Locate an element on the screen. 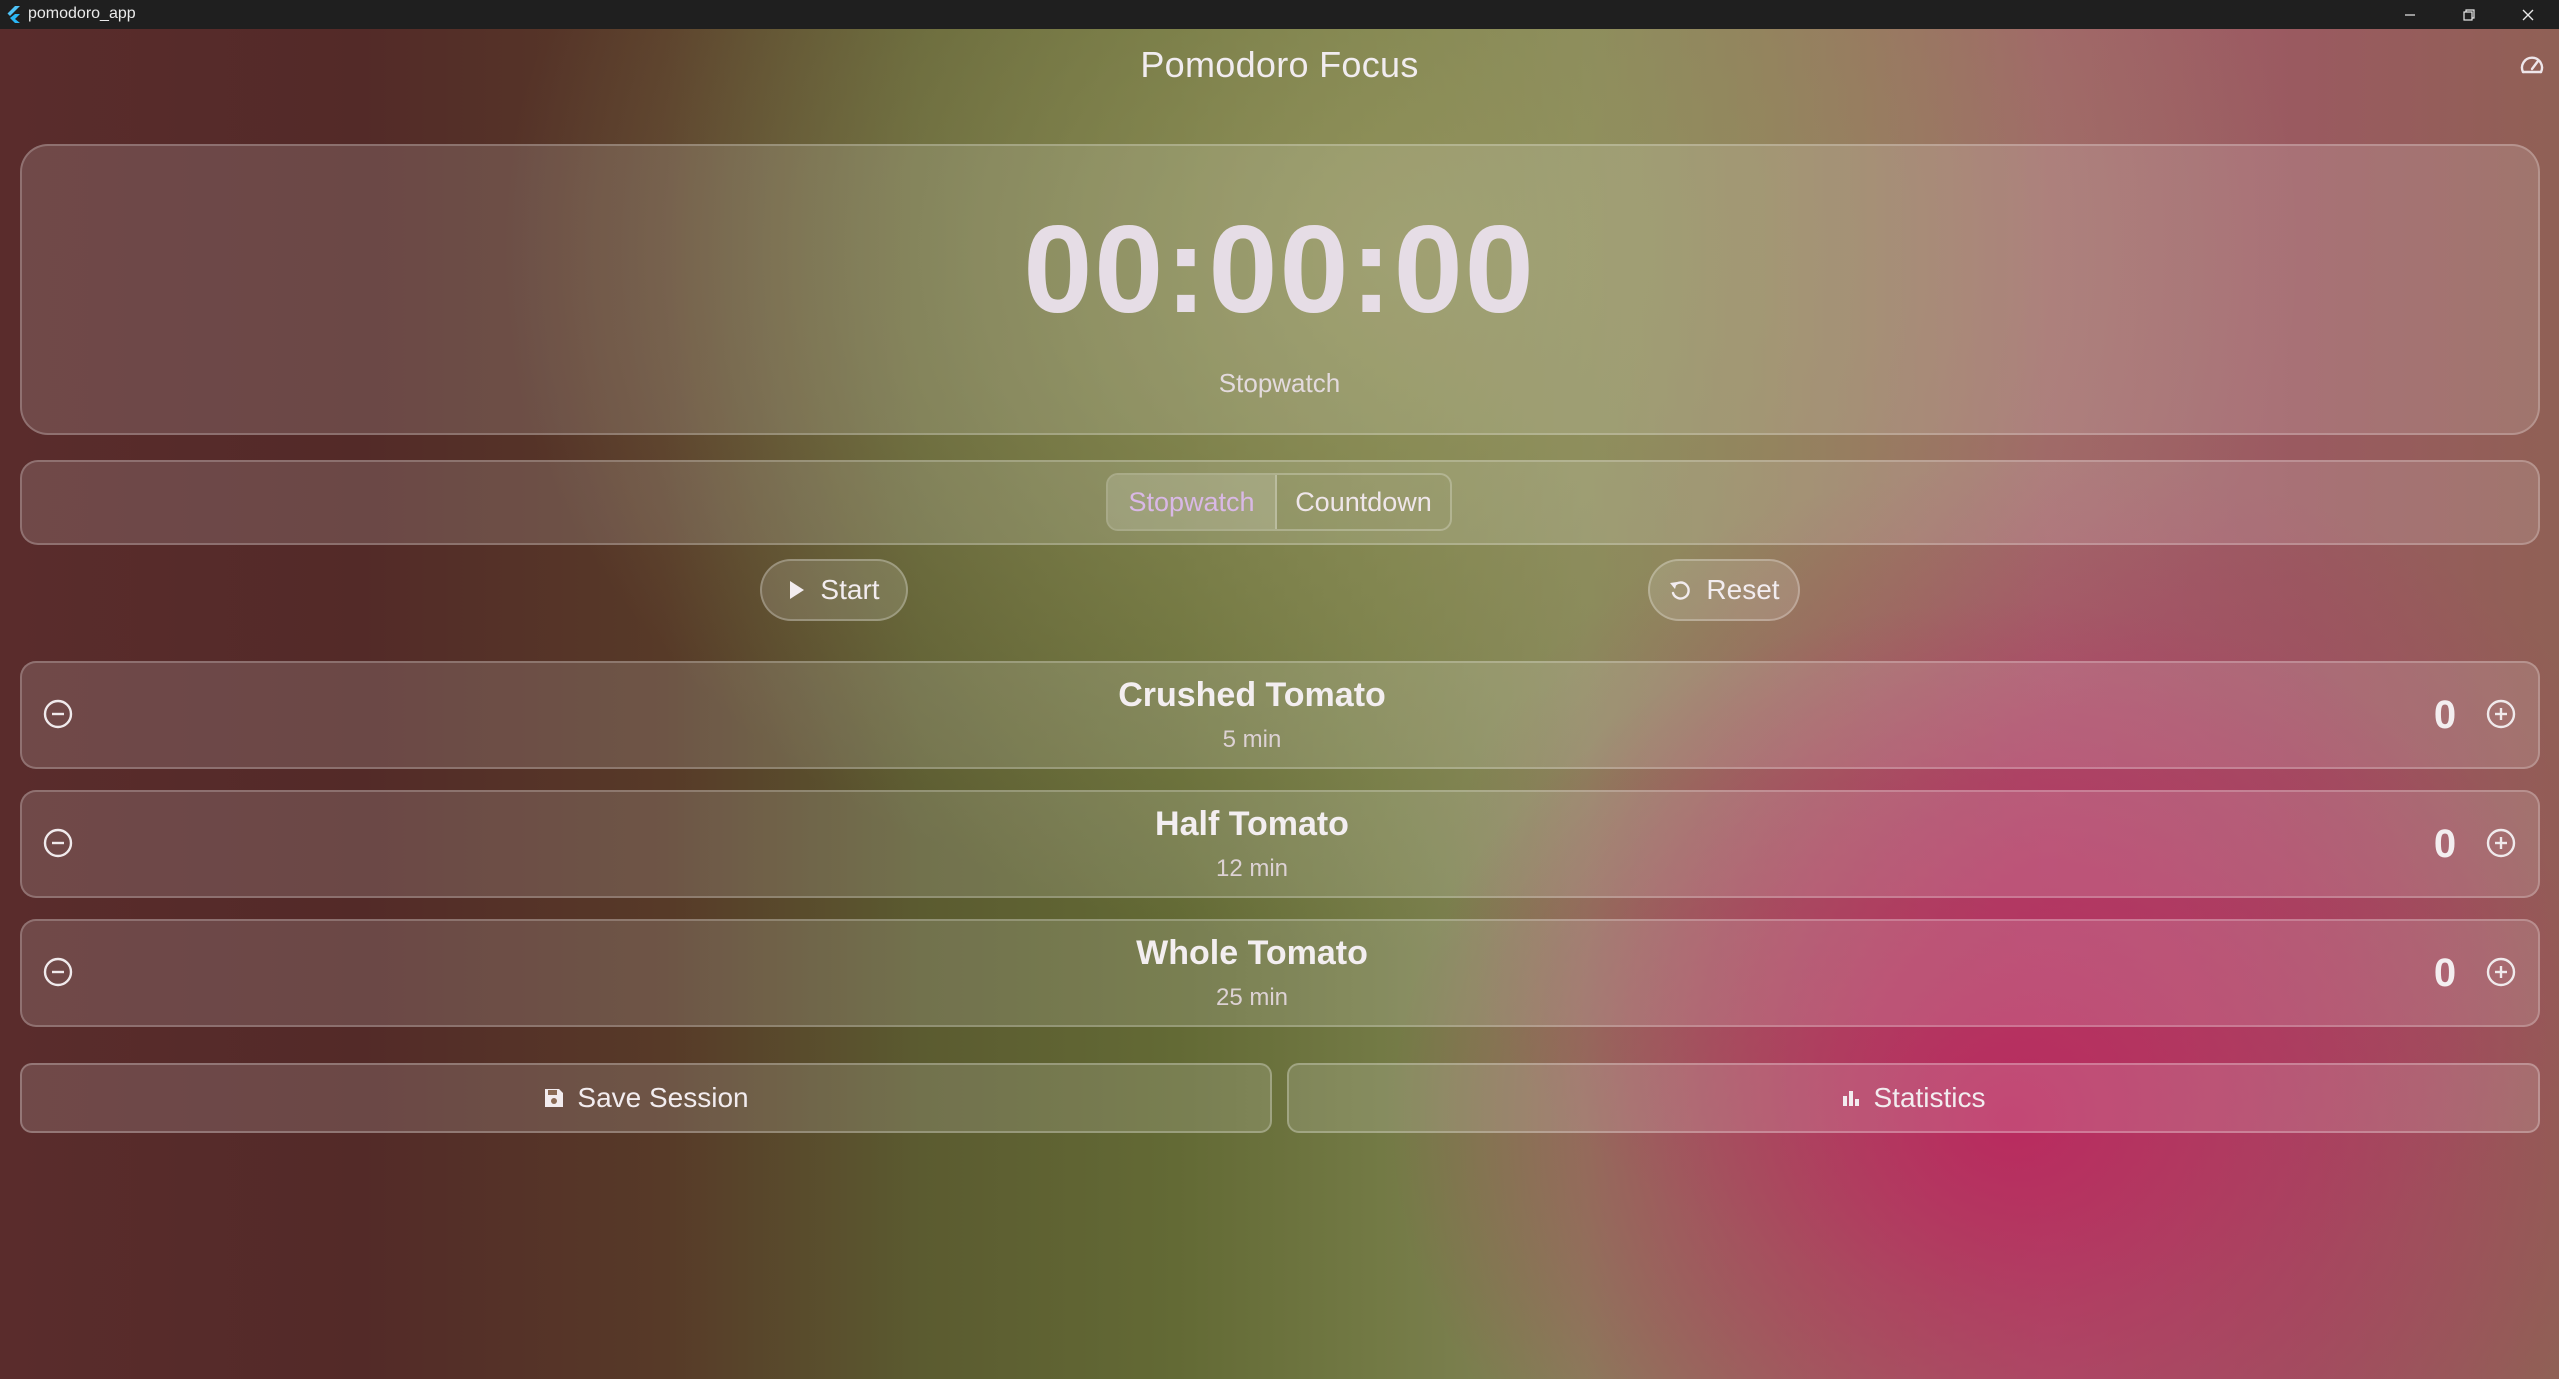  reset-label: Reset is located at coordinates (1743, 589).